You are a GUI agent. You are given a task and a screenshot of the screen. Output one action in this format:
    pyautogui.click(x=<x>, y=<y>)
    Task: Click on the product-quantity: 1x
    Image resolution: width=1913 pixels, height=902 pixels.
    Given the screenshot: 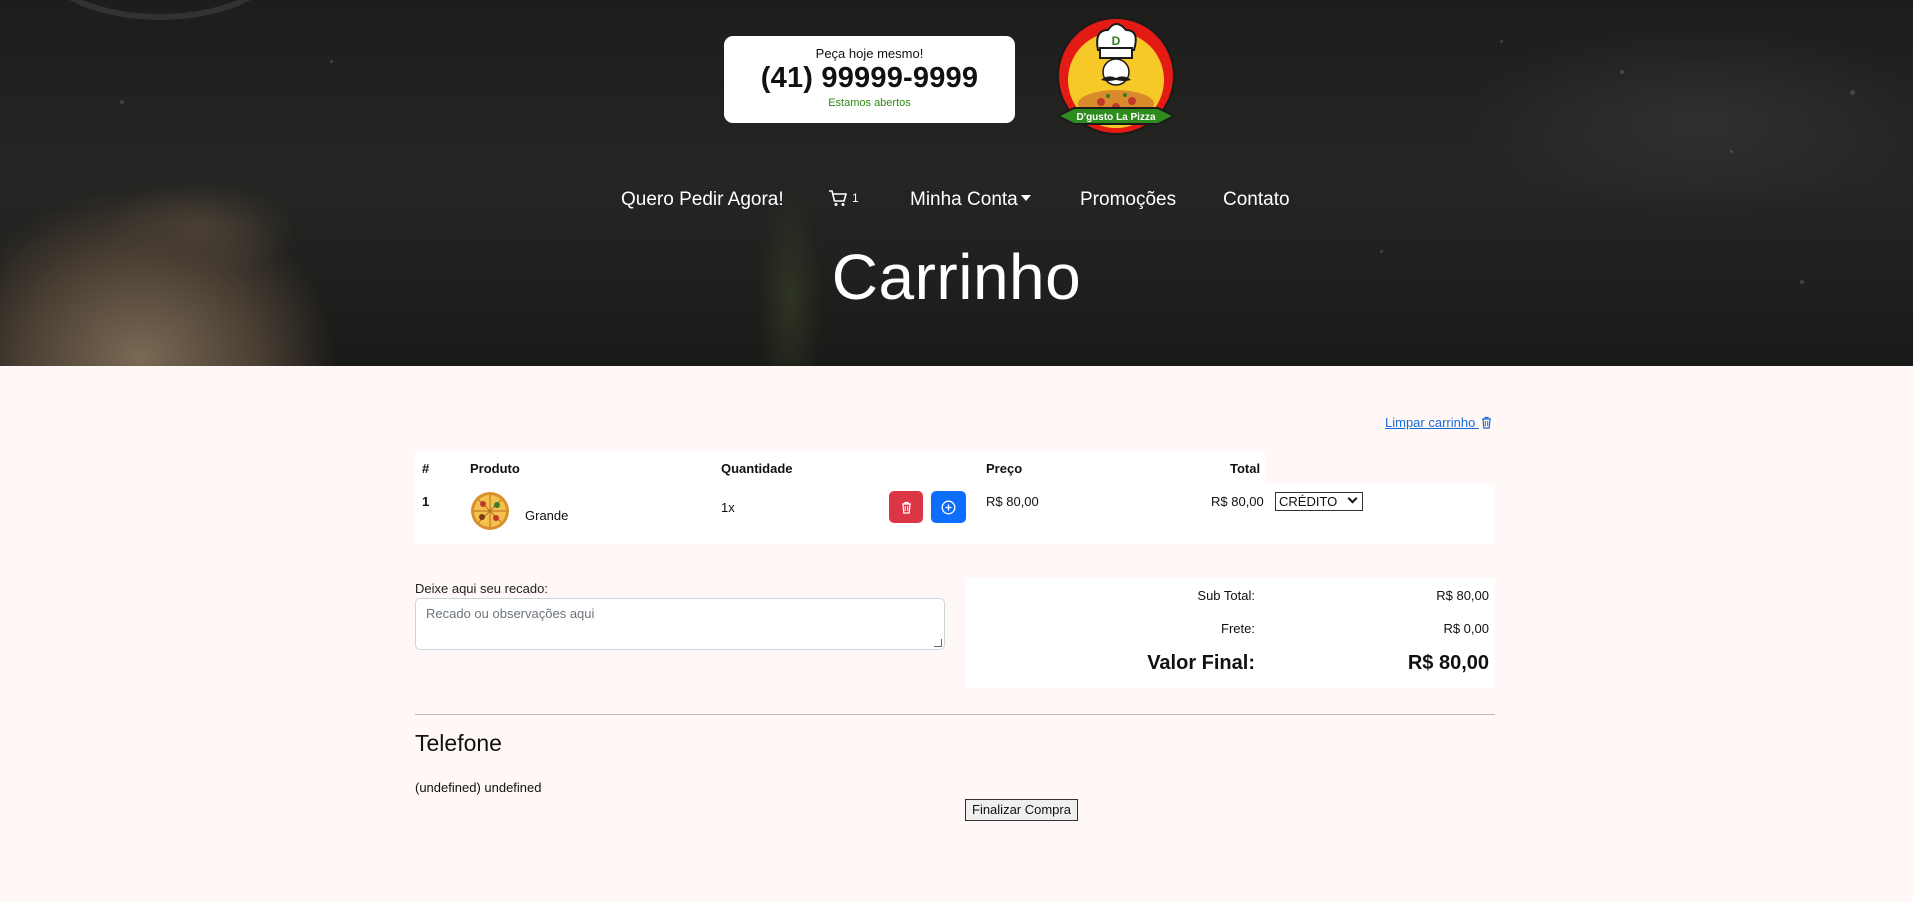 What is the action you would take?
    pyautogui.click(x=728, y=507)
    